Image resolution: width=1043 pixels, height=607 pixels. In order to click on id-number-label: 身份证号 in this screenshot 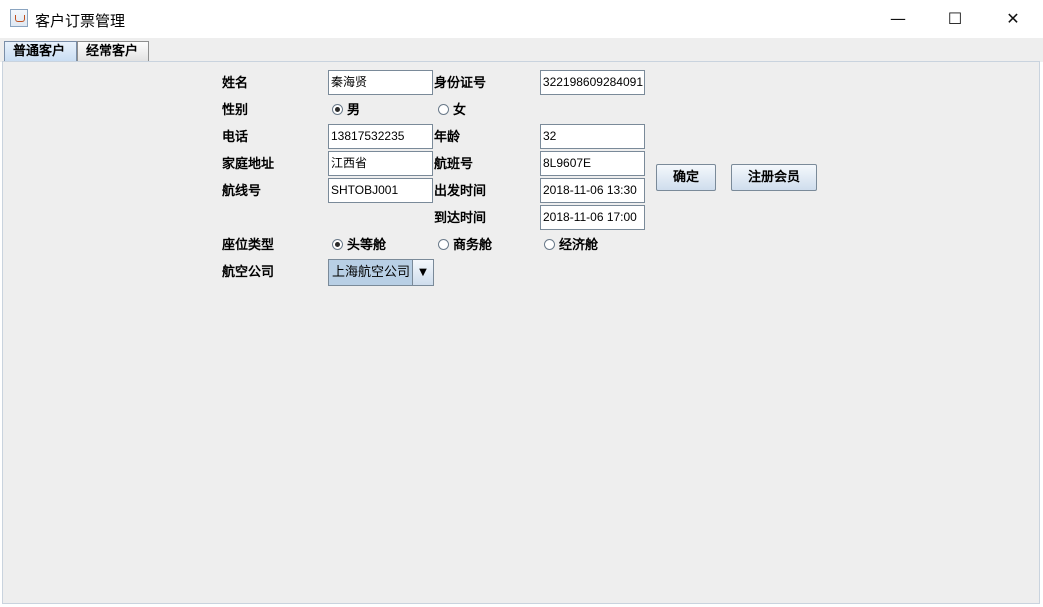, I will do `click(460, 83)`.